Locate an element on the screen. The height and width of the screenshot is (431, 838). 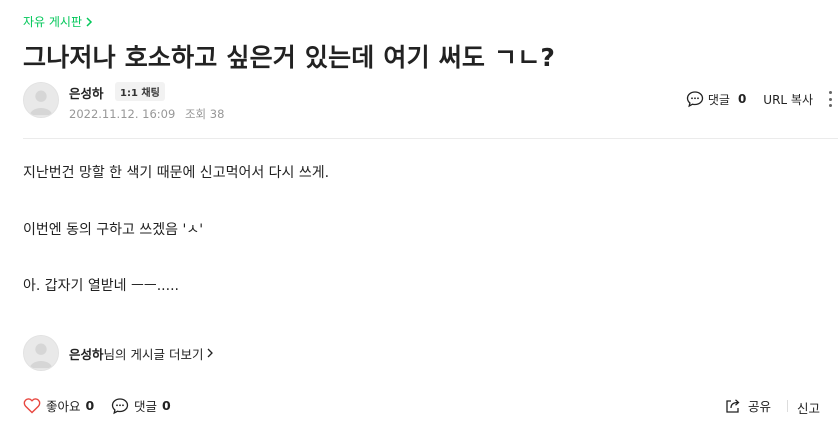
footer-comment-button: 댓글 0 is located at coordinates (141, 405).